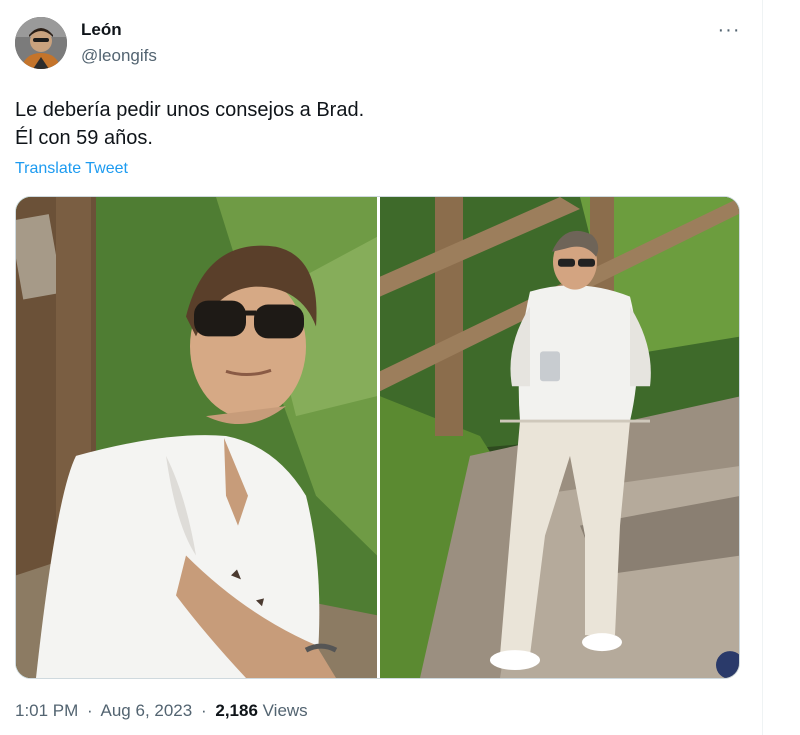 This screenshot has height=735, width=800. What do you see at coordinates (84, 138) in the screenshot?
I see `tweet-text-line-2: Él con 59 años.` at bounding box center [84, 138].